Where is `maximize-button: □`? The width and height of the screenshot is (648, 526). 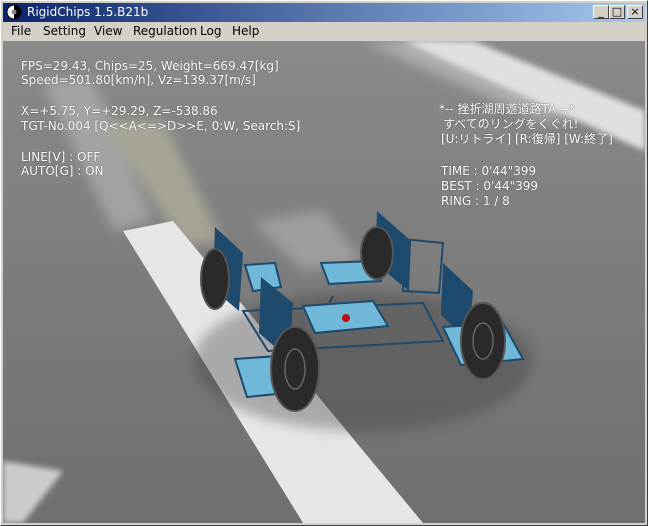 maximize-button: □ is located at coordinates (617, 12).